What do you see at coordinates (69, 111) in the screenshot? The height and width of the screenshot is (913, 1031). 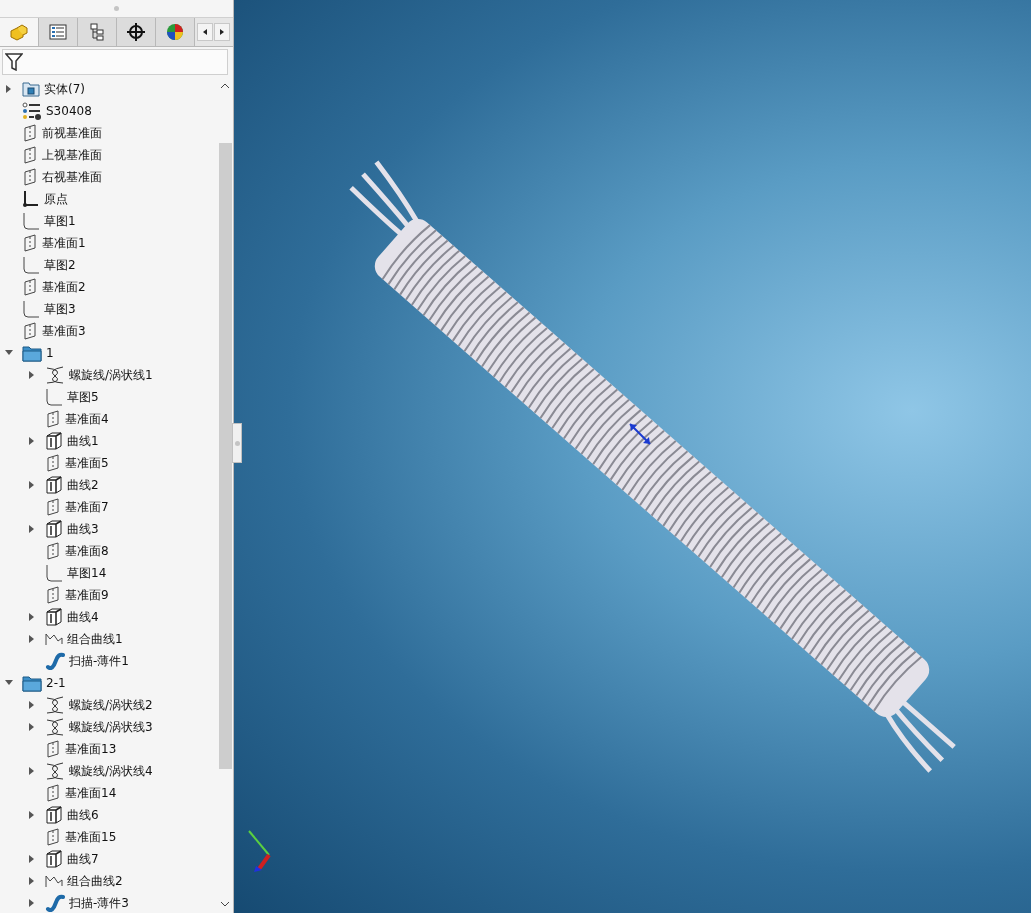 I see `tree-item-label: S30408` at bounding box center [69, 111].